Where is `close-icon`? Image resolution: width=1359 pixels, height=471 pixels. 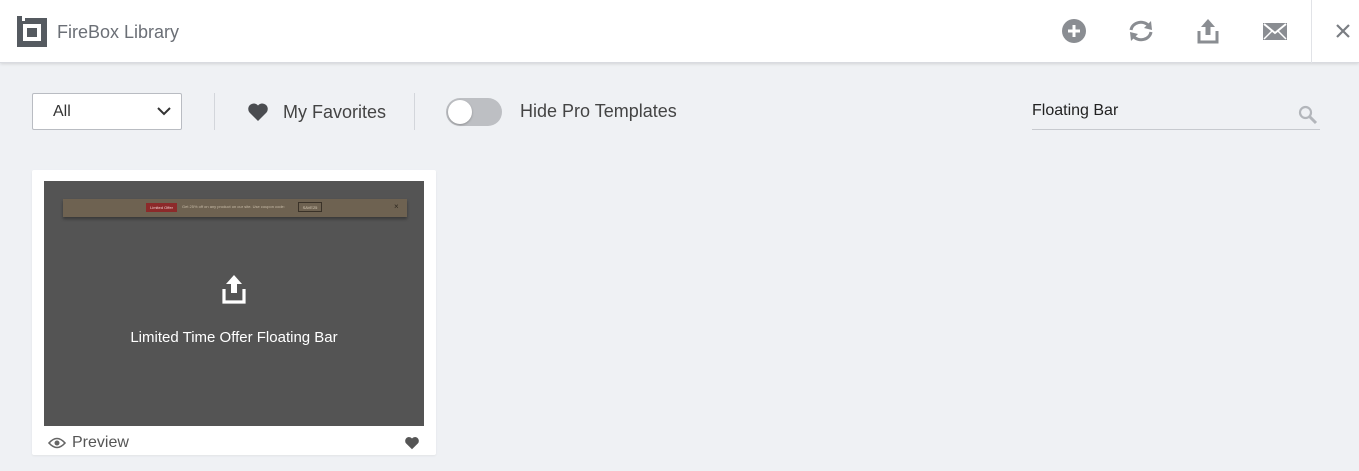
close-icon is located at coordinates (1343, 31).